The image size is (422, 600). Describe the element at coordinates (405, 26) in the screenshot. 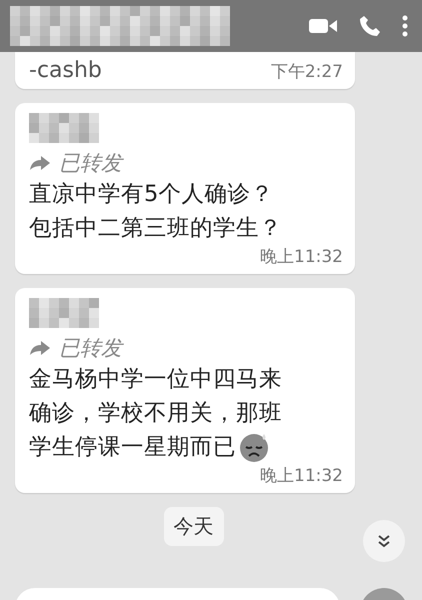

I see `menu-icon` at that location.